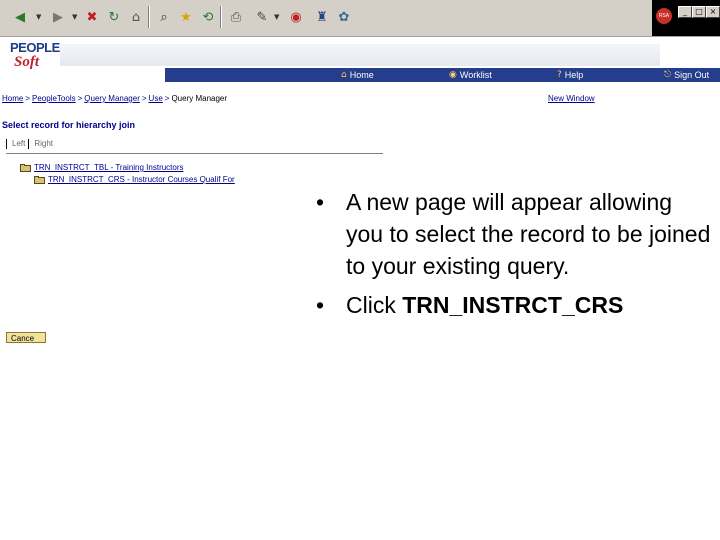 The image size is (720, 540). I want to click on stop-icon: ✖, so click(92, 17).